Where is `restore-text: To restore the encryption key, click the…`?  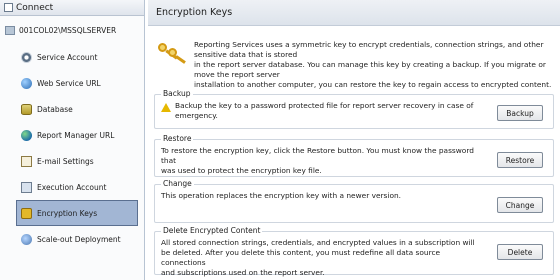
restore-text: To restore the encryption key, click the… is located at coordinates (317, 160).